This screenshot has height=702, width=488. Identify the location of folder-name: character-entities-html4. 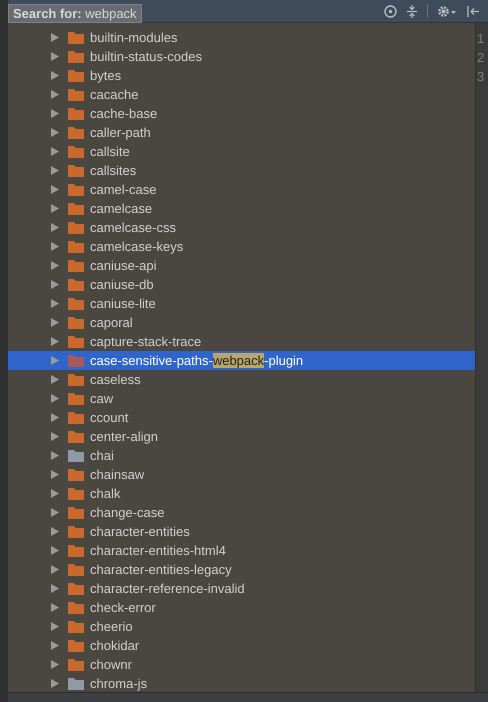
(158, 550).